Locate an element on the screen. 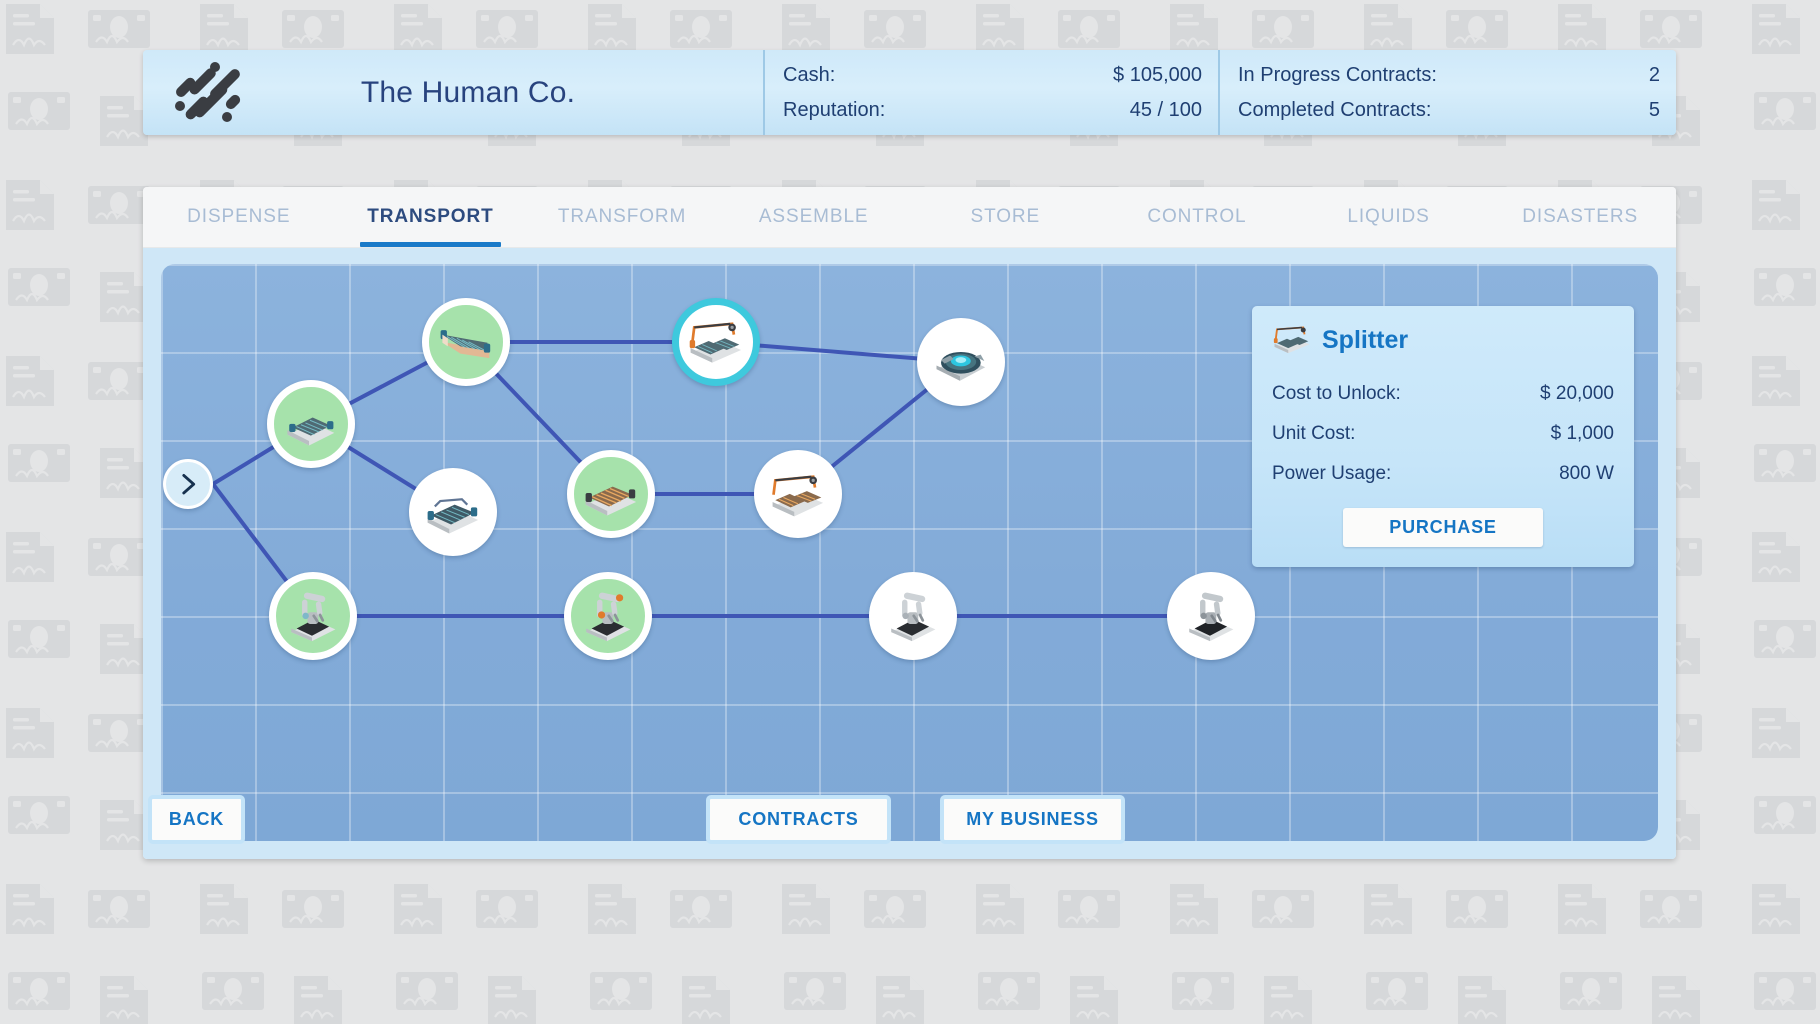 Image resolution: width=1820 pixels, height=1024 pixels. tab-disasters: DISASTERS is located at coordinates (1580, 217).